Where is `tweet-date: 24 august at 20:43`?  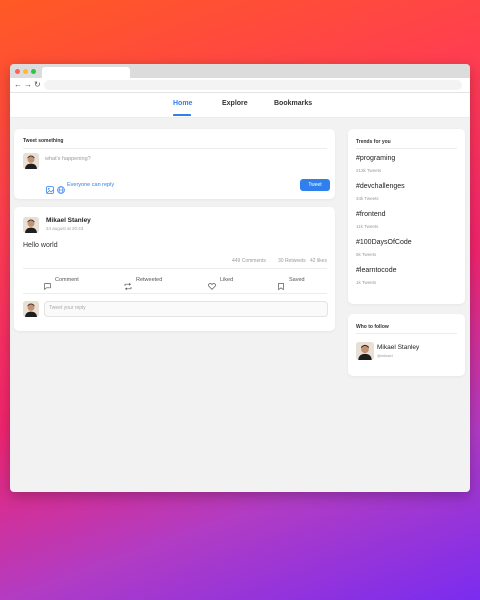
tweet-date: 24 august at 20:43 is located at coordinates (65, 228).